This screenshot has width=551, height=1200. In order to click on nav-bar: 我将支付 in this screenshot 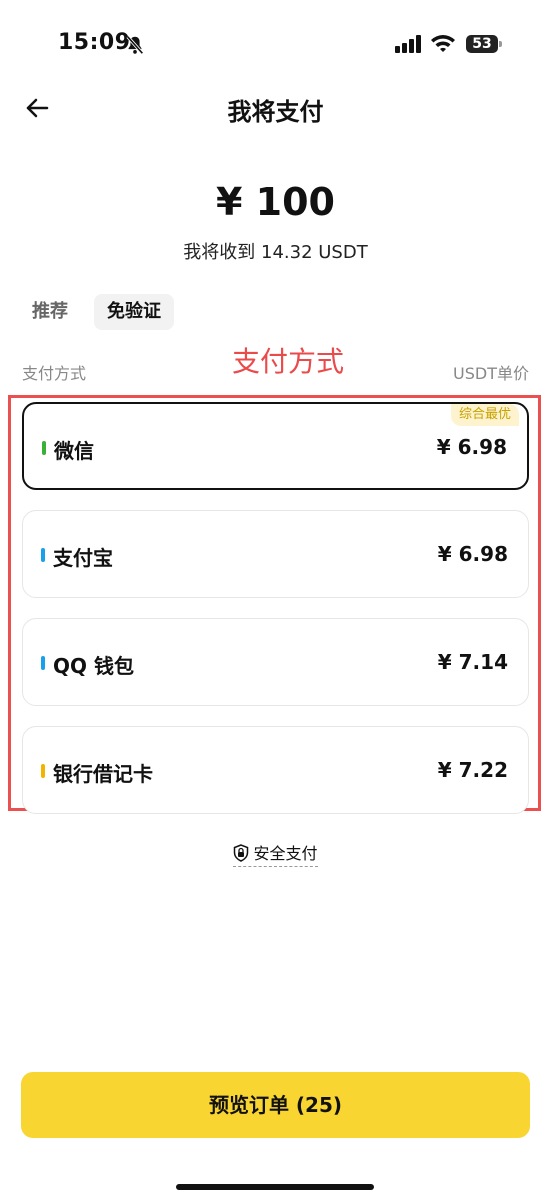, I will do `click(275, 108)`.